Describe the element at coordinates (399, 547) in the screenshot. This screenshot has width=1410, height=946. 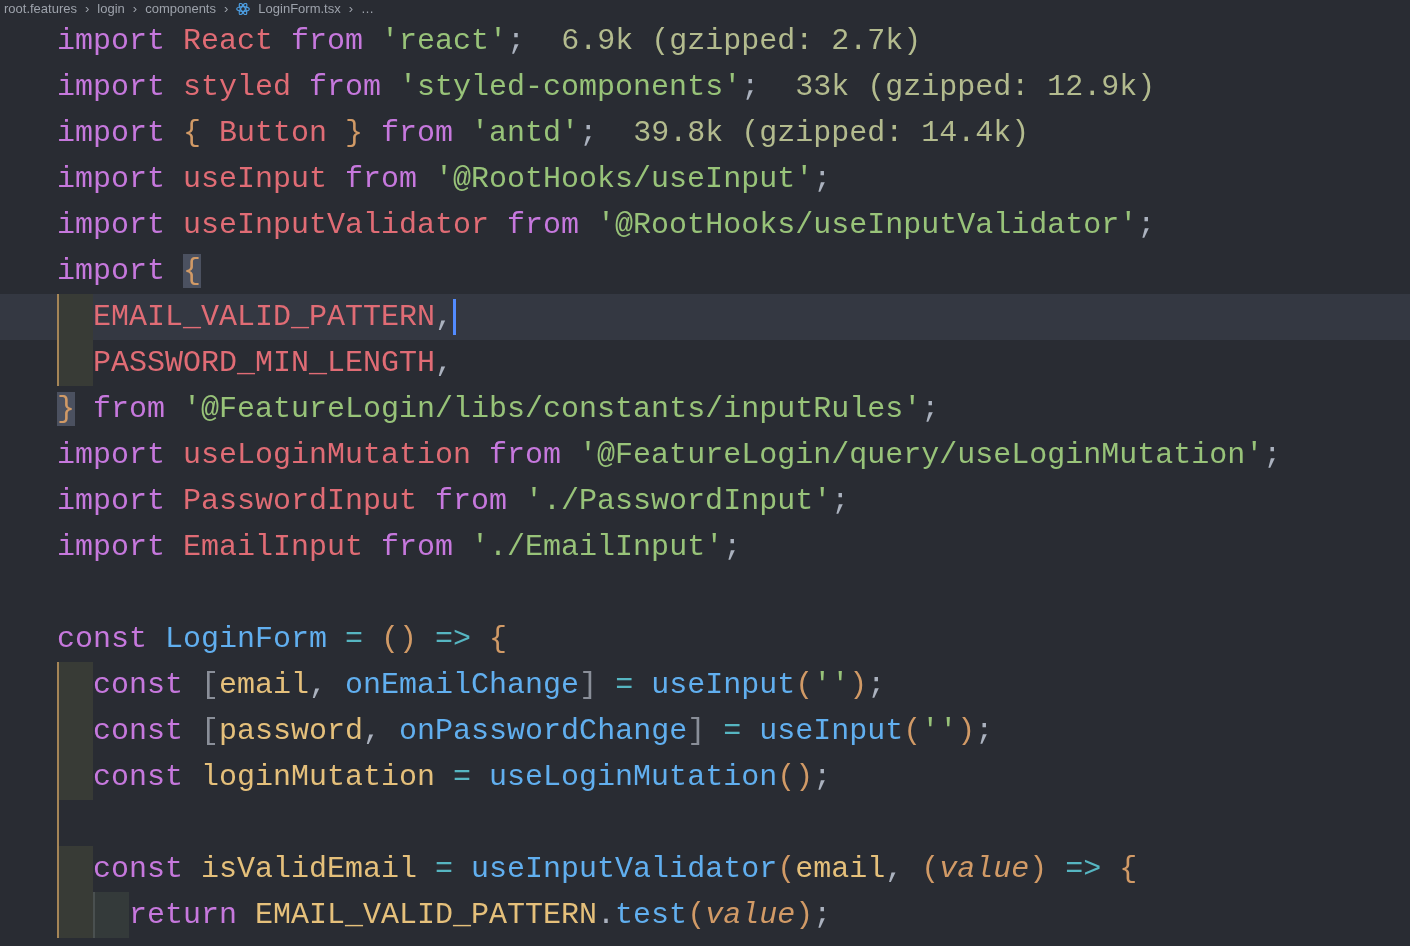
I see `code-line: import EmailInput from './EmailInput';` at that location.